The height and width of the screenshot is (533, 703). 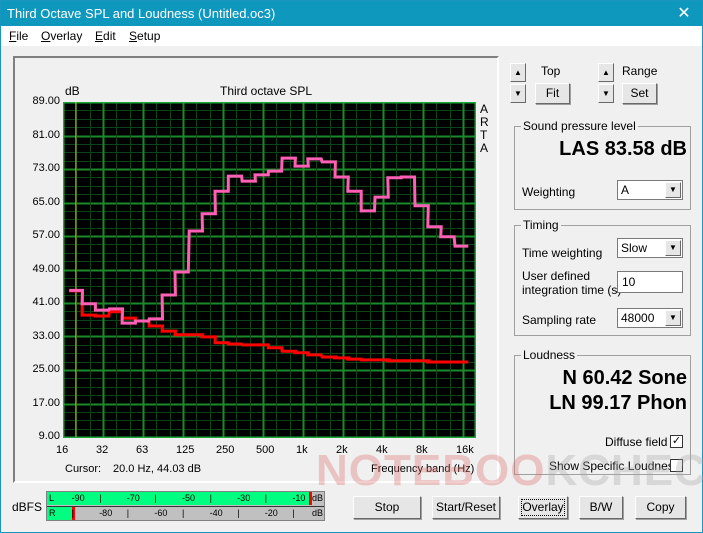 I want to click on check-icon: ✓, so click(x=676, y=441).